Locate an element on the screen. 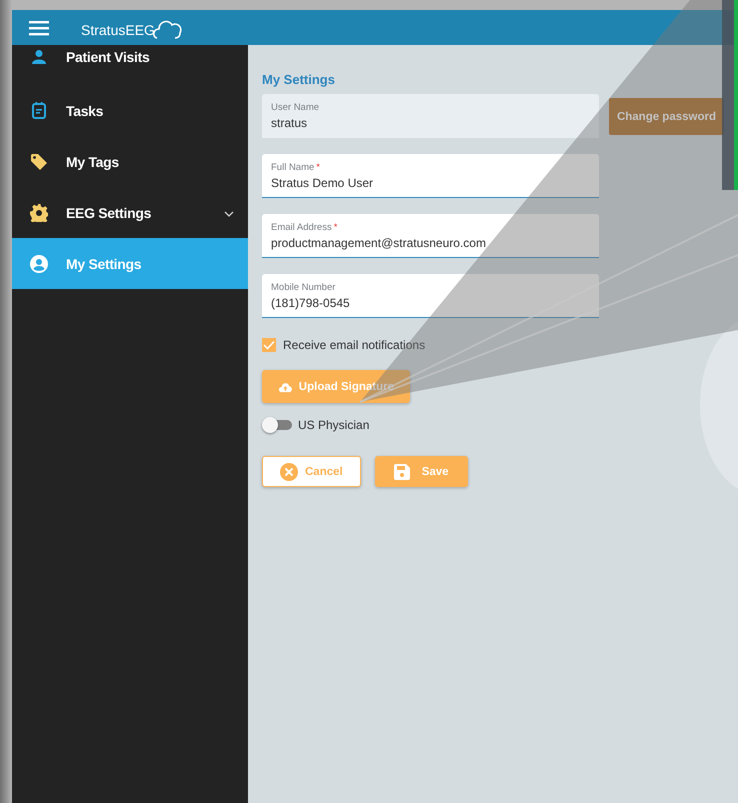  calendar-icon is located at coordinates (39, 110).